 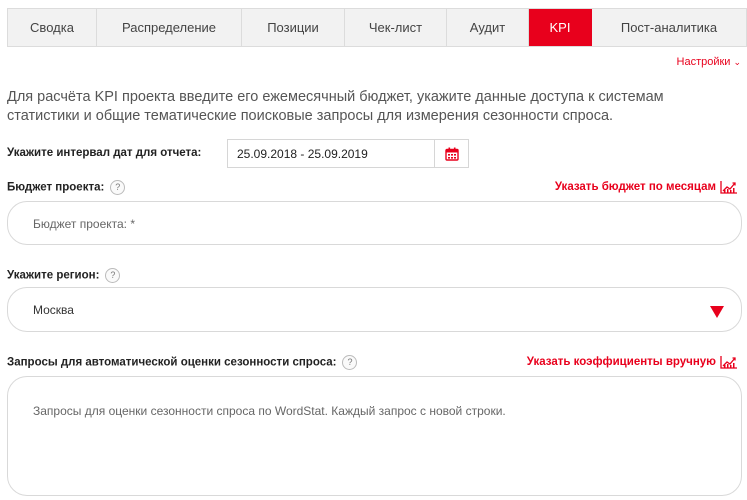 I want to click on settings-dropdown: Настройки ⌄, so click(x=709, y=62).